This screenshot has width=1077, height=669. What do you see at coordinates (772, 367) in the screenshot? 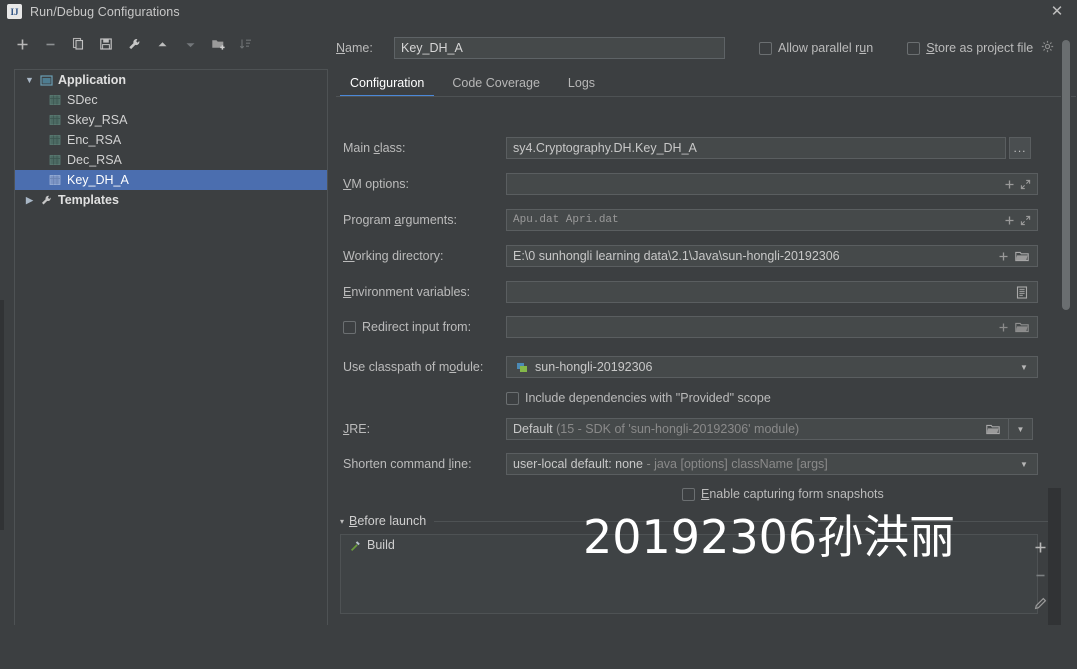
I see `use-classpath-combo: sun-hongli-20192306 ▼` at bounding box center [772, 367].